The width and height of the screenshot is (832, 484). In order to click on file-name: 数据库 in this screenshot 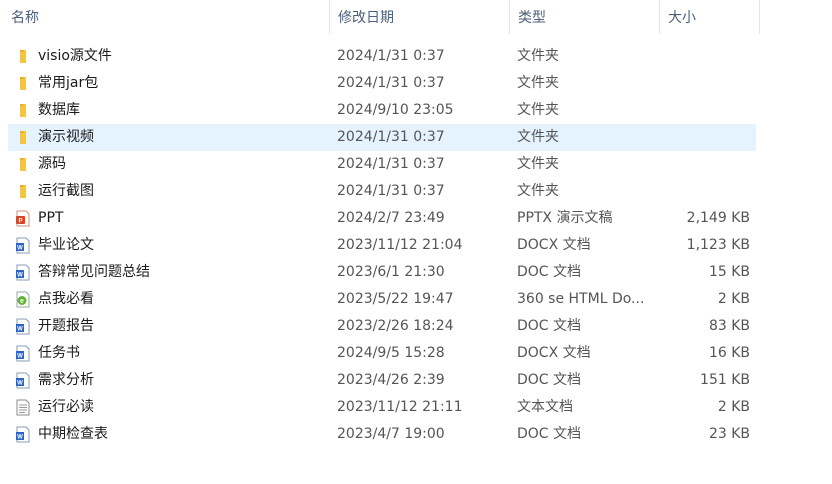, I will do `click(59, 110)`.